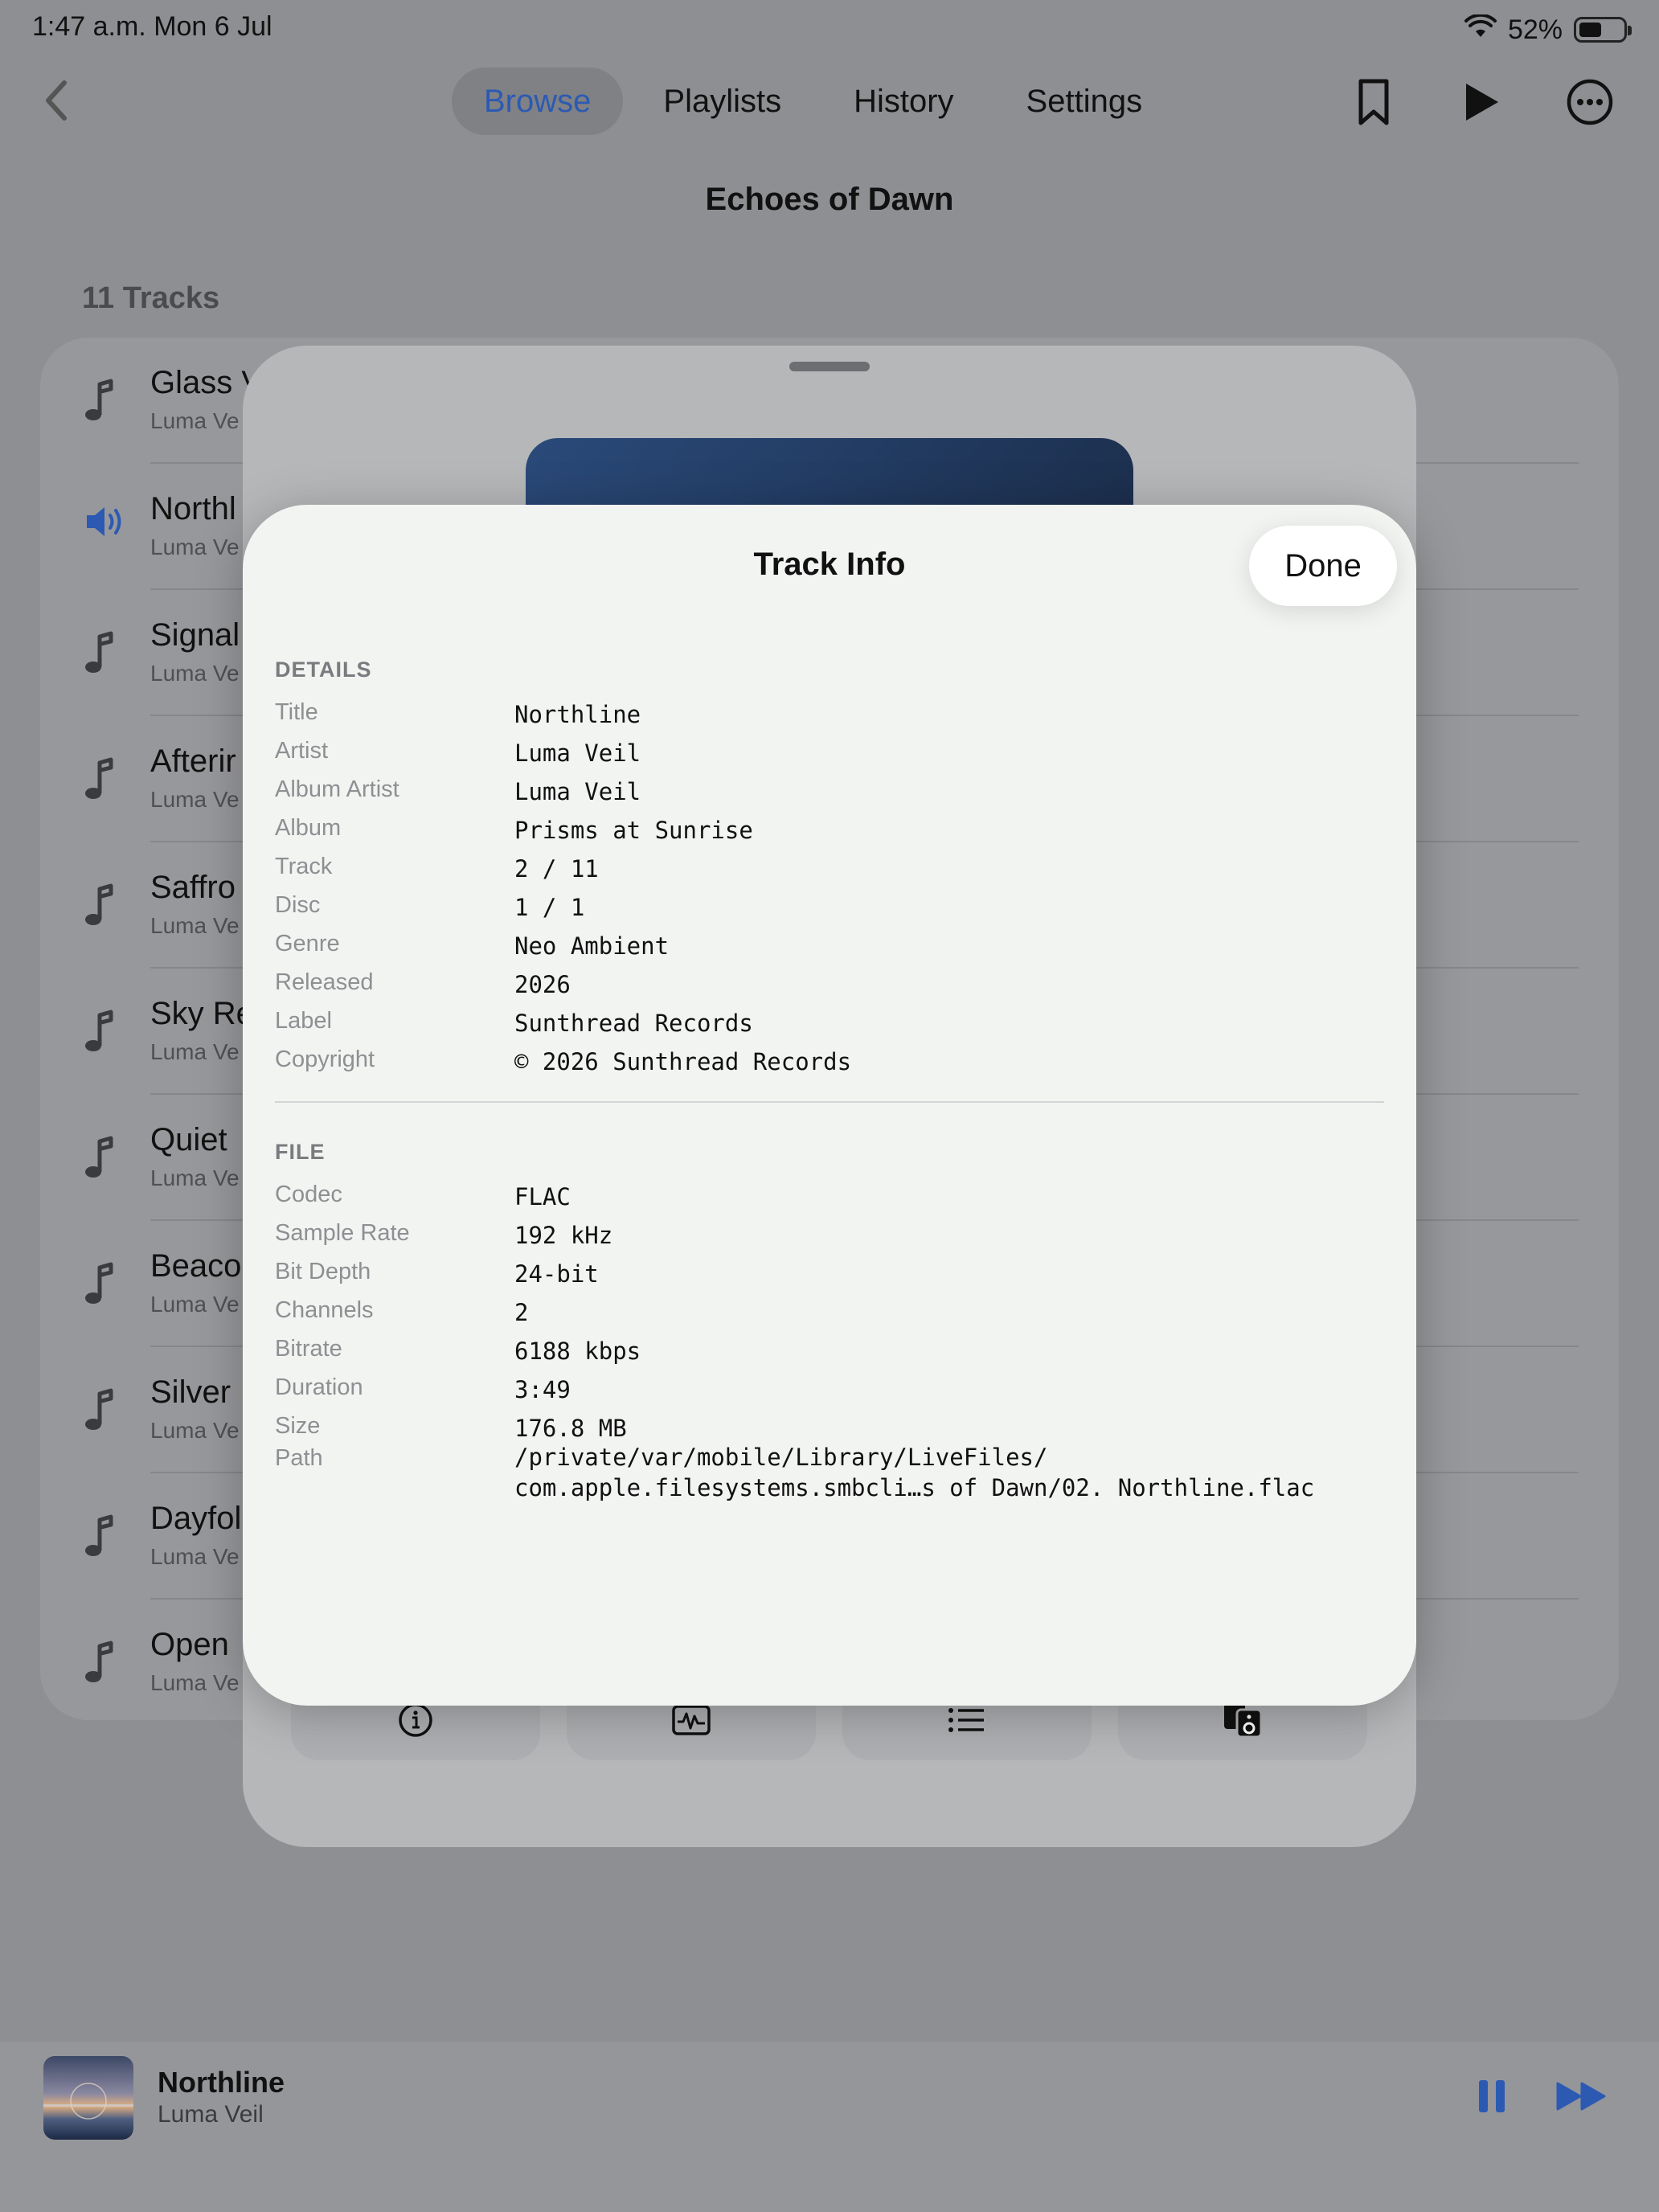 The height and width of the screenshot is (2212, 1659). What do you see at coordinates (781, 1457) in the screenshot?
I see `path-line-1: /private/var/mobile/Library/LiveFiles/` at bounding box center [781, 1457].